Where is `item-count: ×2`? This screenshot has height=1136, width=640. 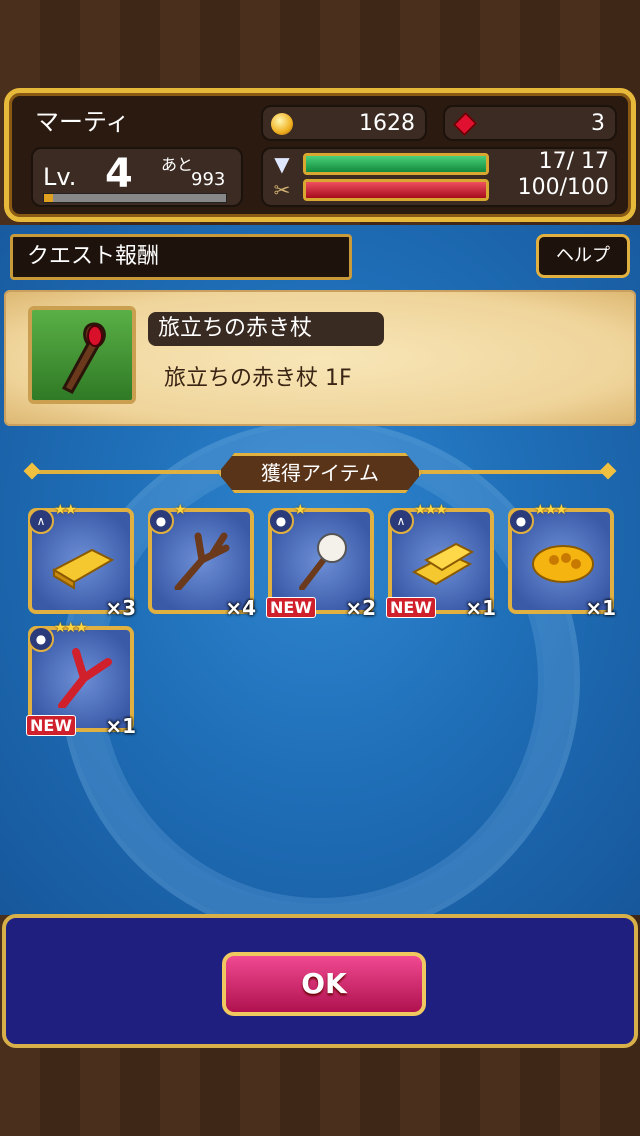 item-count: ×2 is located at coordinates (360, 608).